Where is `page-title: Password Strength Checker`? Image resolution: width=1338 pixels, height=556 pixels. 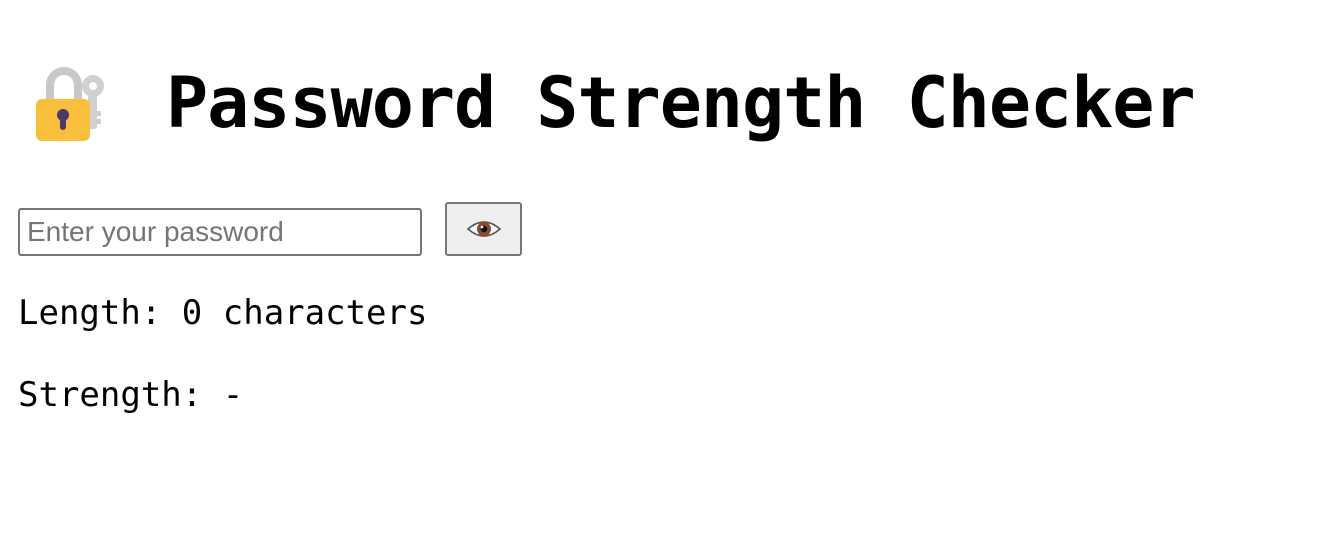 page-title: Password Strength Checker is located at coordinates (681, 103).